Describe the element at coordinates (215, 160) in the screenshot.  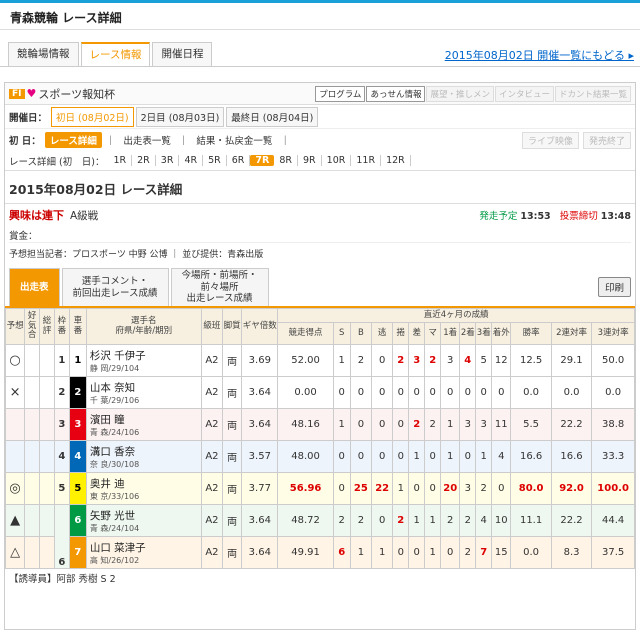
I see `race-number-5R: 5R` at that location.